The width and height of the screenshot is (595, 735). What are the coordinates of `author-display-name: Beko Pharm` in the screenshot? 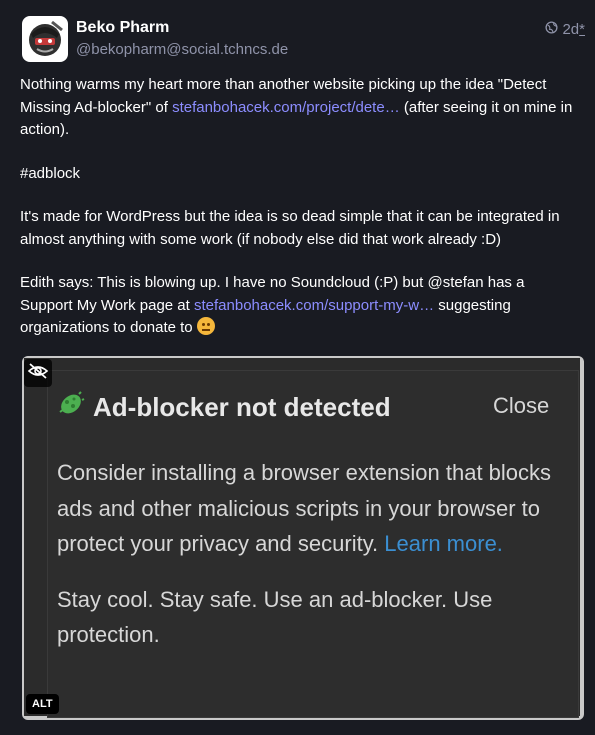 It's located at (122, 28).